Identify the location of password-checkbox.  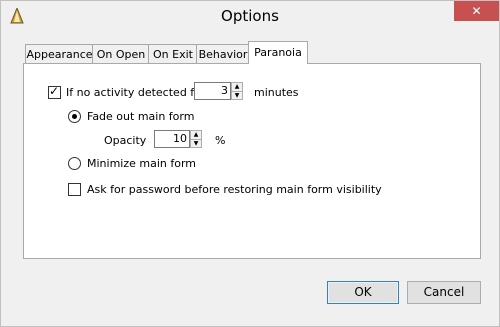
(74, 189).